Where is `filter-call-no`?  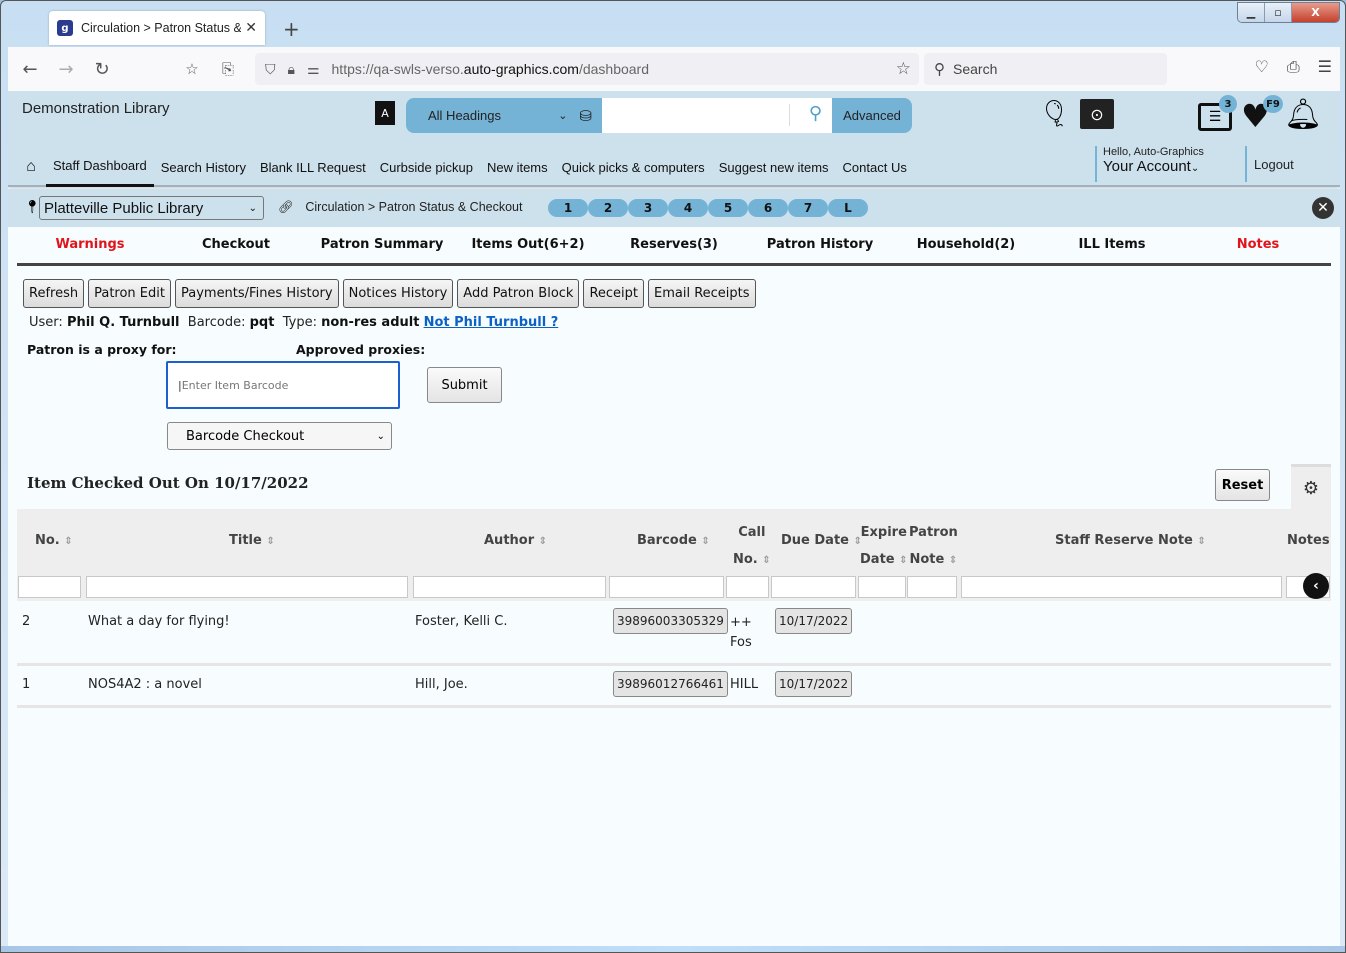
filter-call-no is located at coordinates (747, 587).